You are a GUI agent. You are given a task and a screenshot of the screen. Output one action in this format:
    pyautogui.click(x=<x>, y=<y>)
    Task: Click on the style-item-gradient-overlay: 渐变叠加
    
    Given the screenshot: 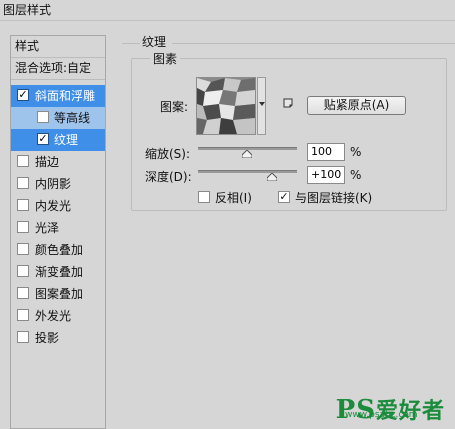 What is the action you would take?
    pyautogui.click(x=58, y=272)
    